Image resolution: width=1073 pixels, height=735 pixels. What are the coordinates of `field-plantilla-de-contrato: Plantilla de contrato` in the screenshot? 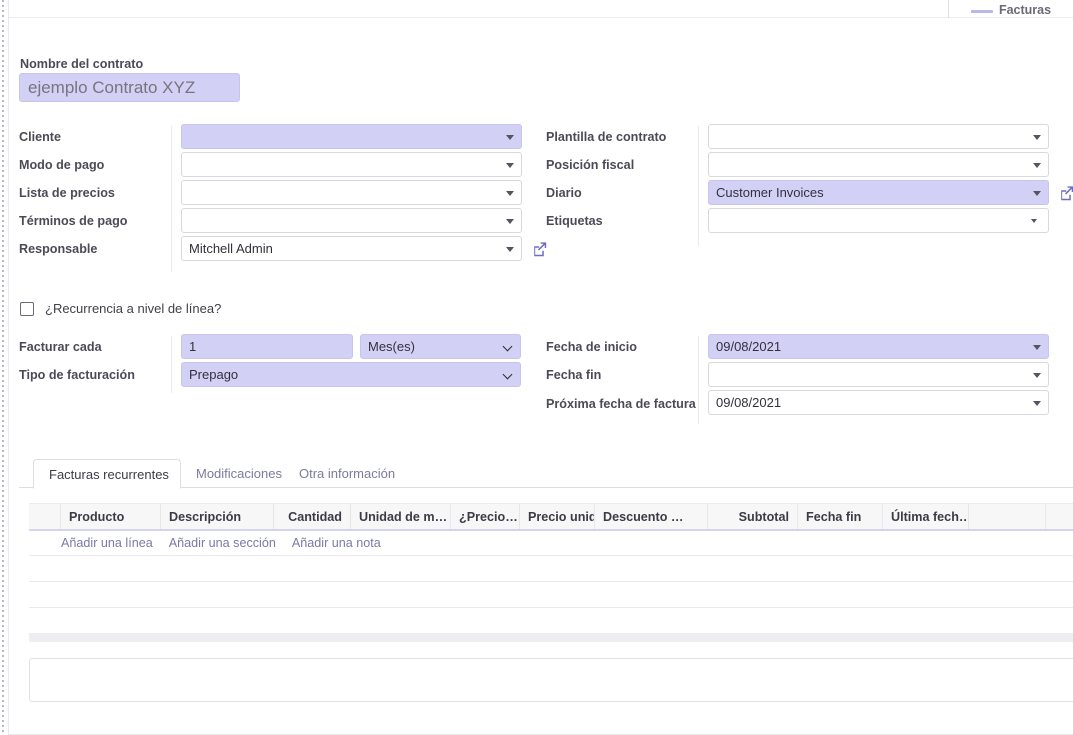 It's located at (804, 136).